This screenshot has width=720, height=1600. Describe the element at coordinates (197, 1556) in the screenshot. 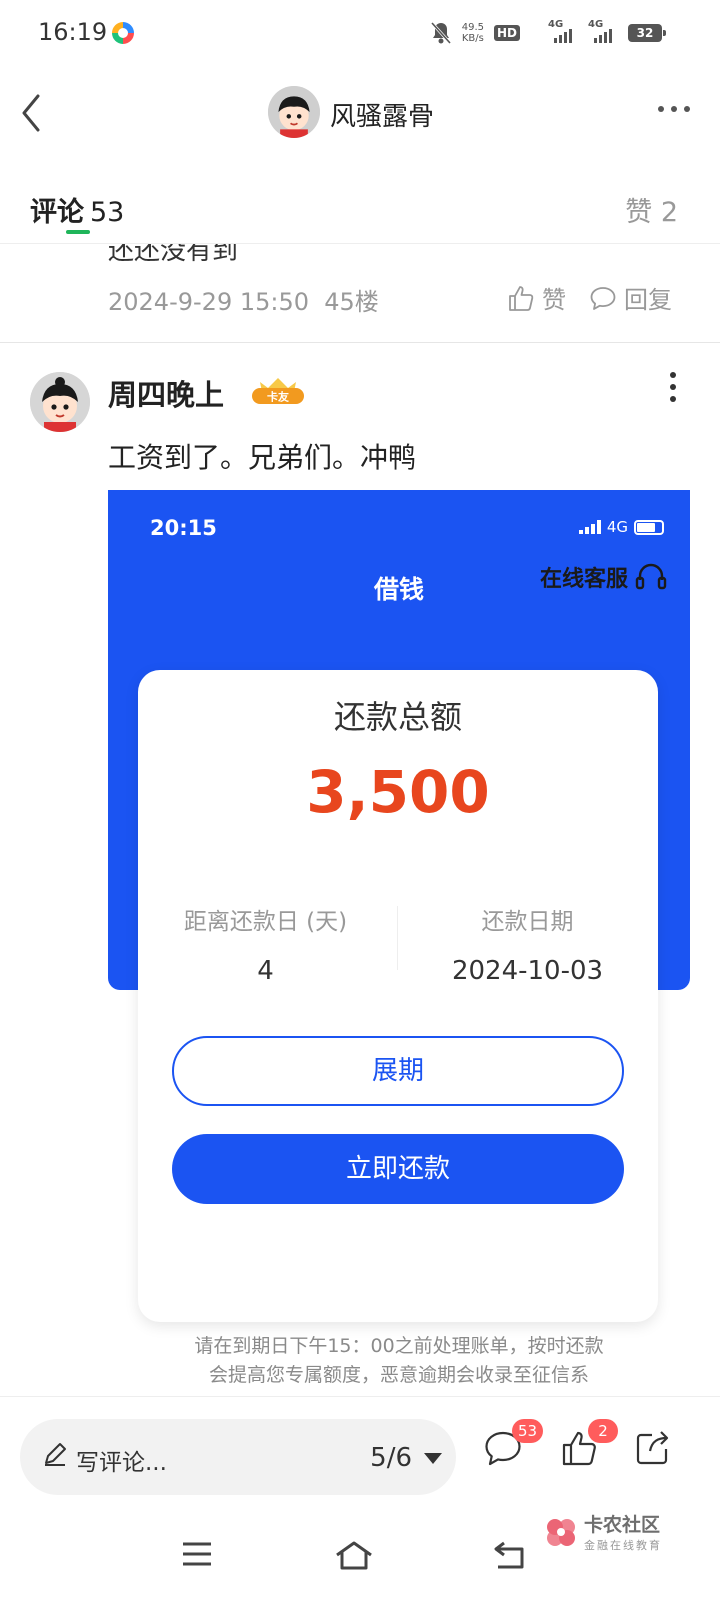

I see `menu-icon` at that location.